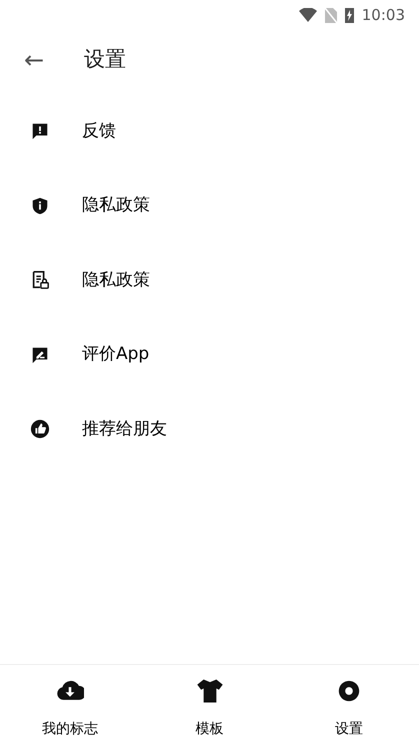 This screenshot has width=419, height=744. Describe the element at coordinates (40, 280) in the screenshot. I see `document-lock-icon` at that location.